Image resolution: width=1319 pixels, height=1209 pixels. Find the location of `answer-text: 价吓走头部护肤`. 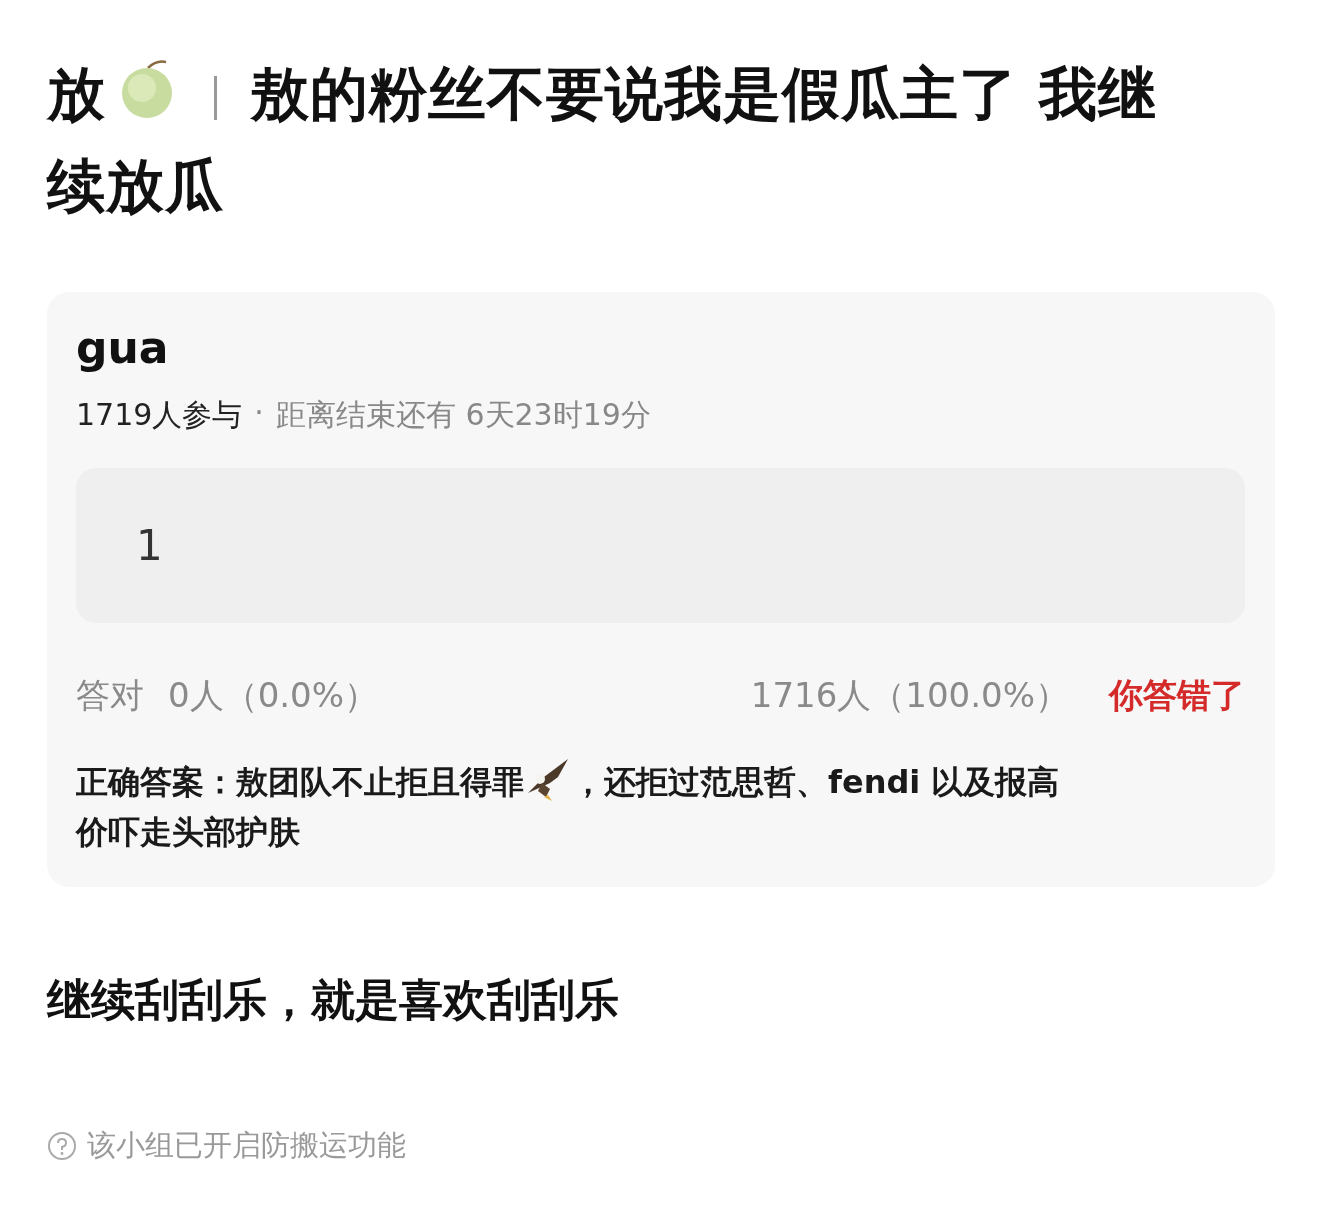

answer-text: 价吓走头部护肤 is located at coordinates (188, 832).